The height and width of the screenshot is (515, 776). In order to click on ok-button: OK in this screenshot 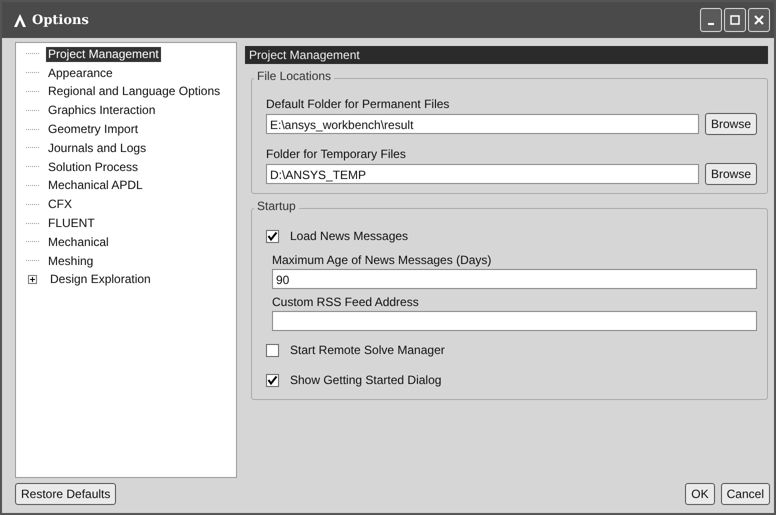, I will do `click(700, 494)`.